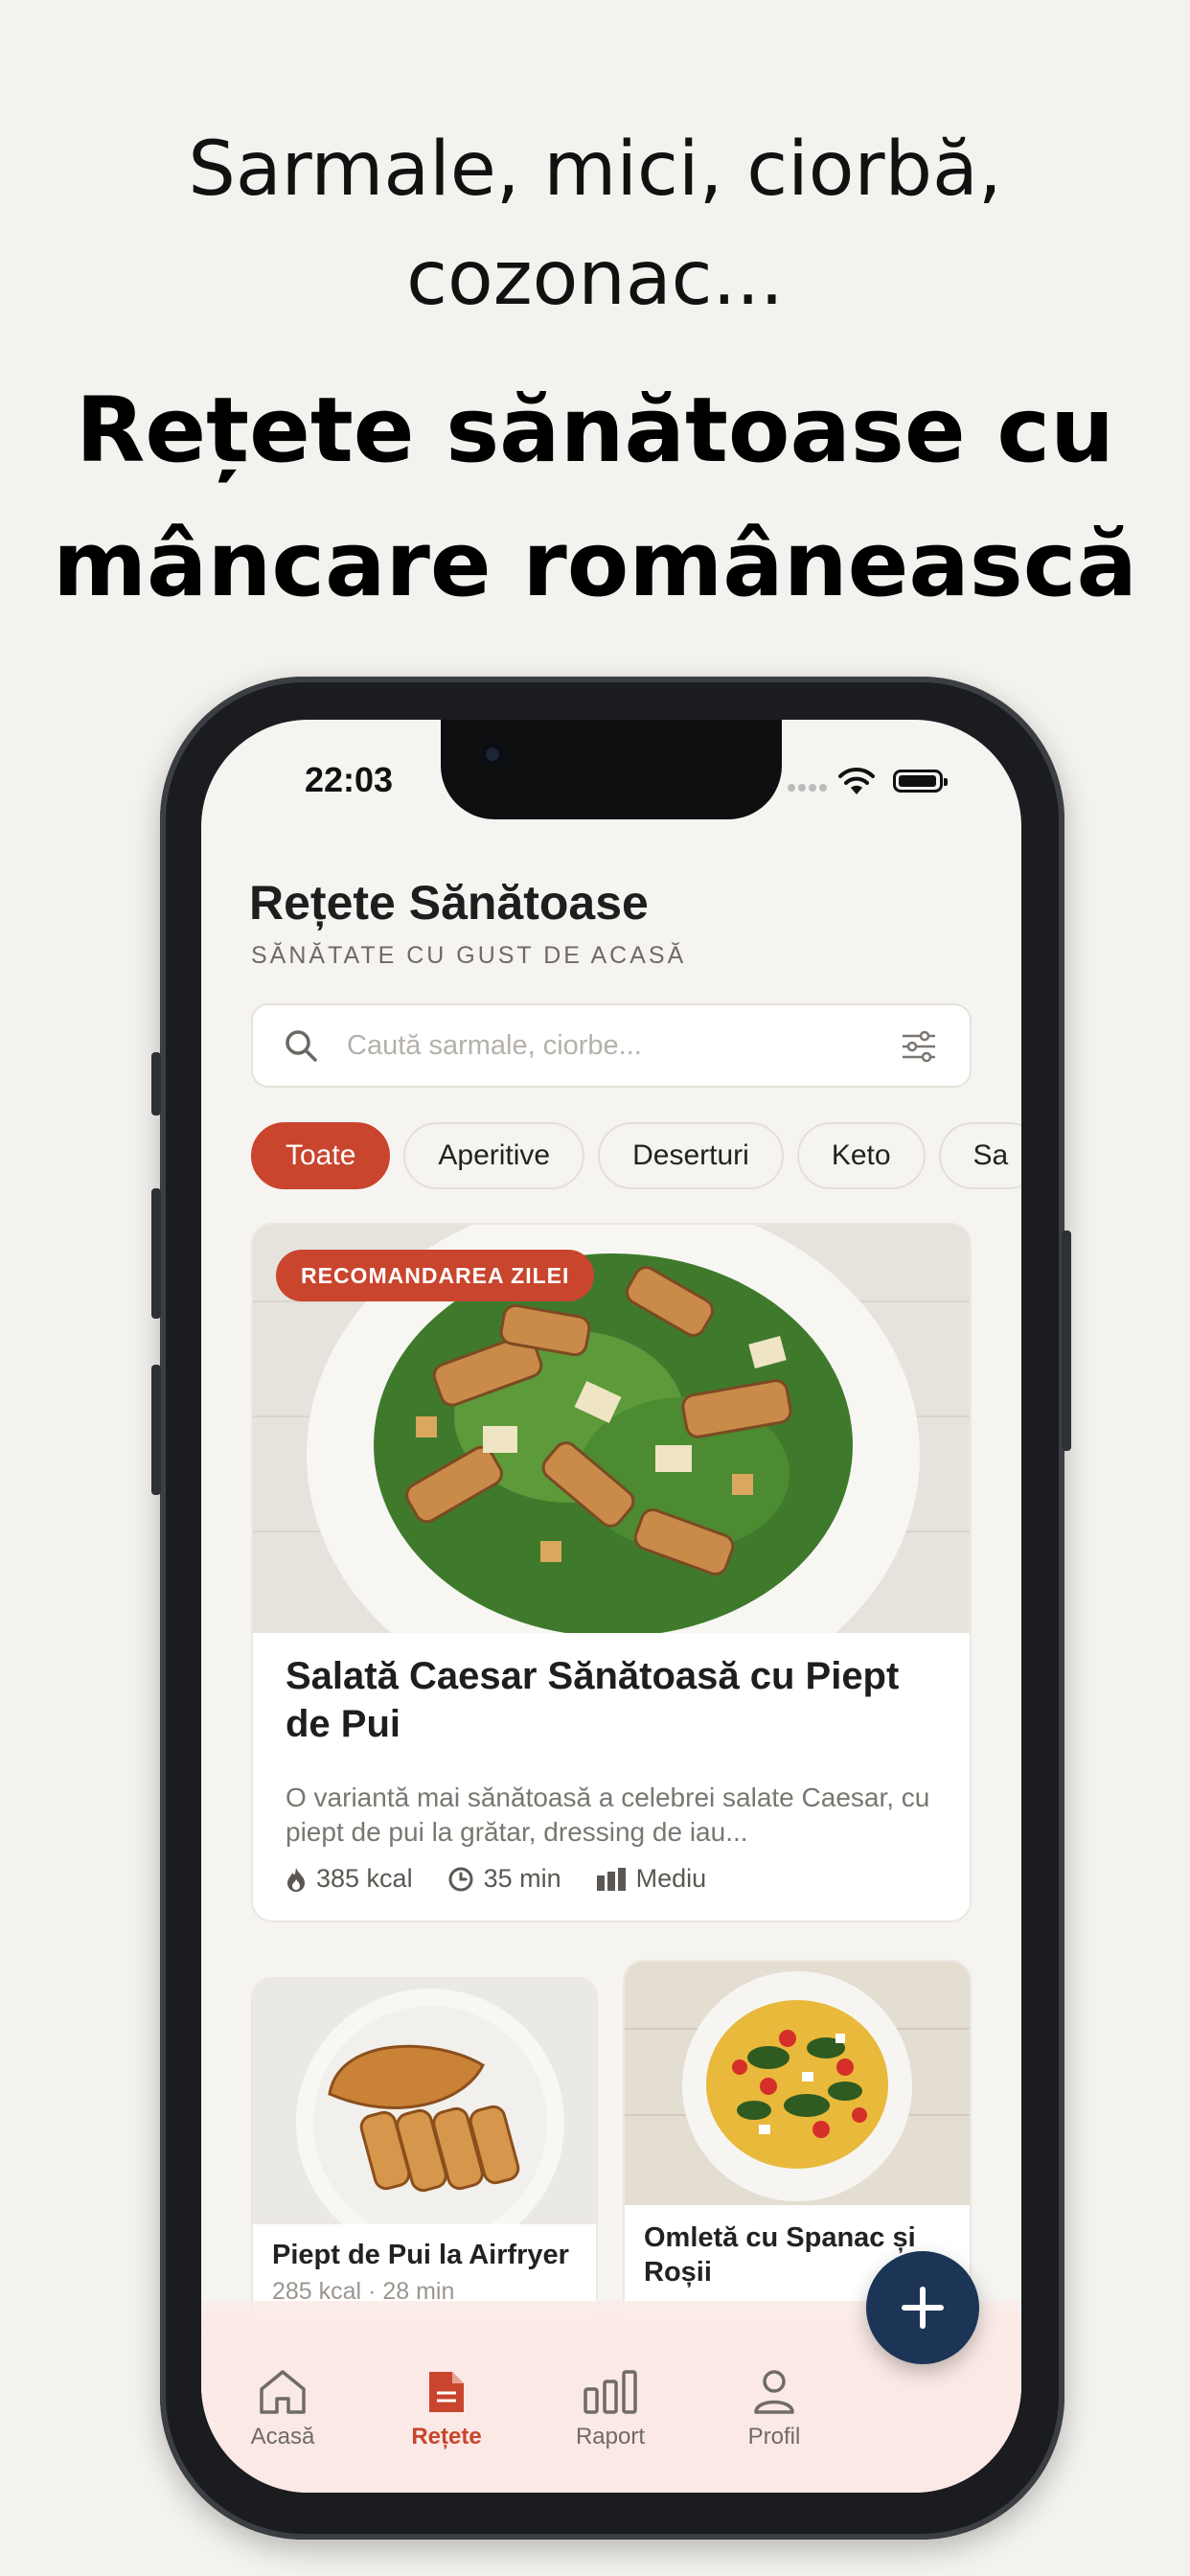 This screenshot has height=2576, width=1190. Describe the element at coordinates (522, 1879) in the screenshot. I see `time-label: 35 min` at that location.